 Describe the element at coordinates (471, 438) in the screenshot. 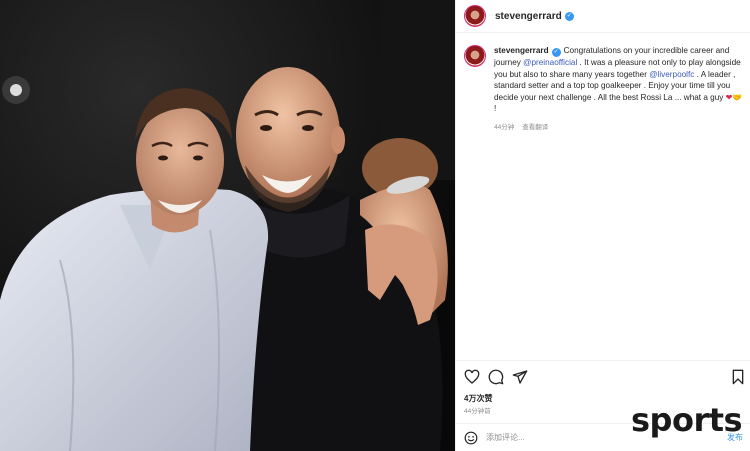

I see `emoji-icon` at that location.